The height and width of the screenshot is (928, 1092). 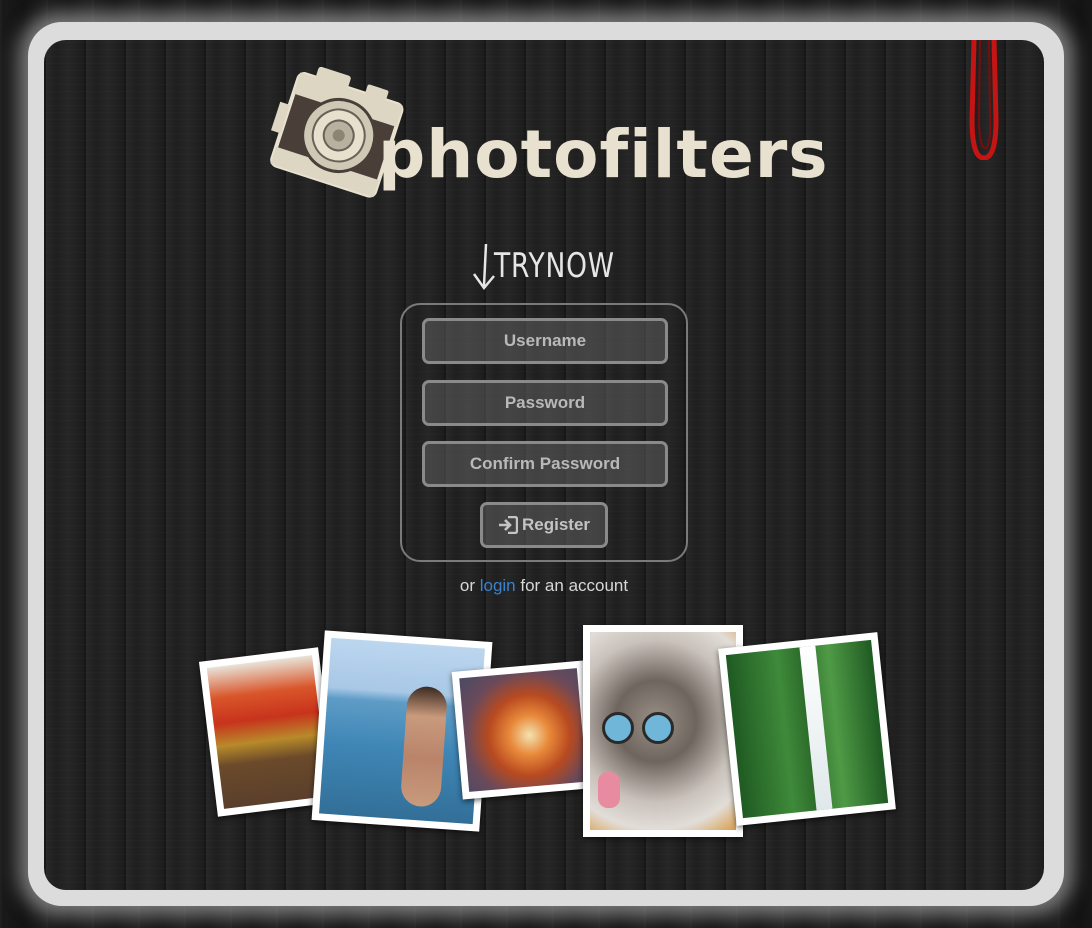 I want to click on register-button: Register, so click(x=544, y=525).